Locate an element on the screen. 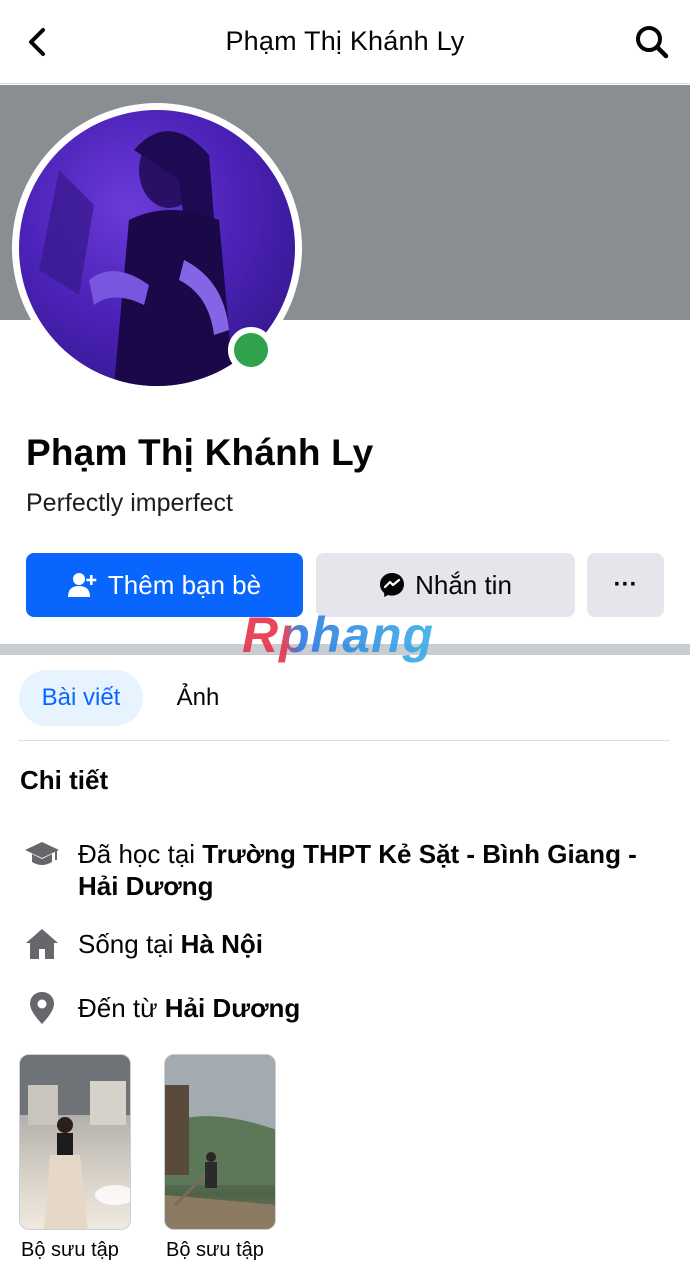 The width and height of the screenshot is (690, 1280). home-icon is located at coordinates (42, 944).